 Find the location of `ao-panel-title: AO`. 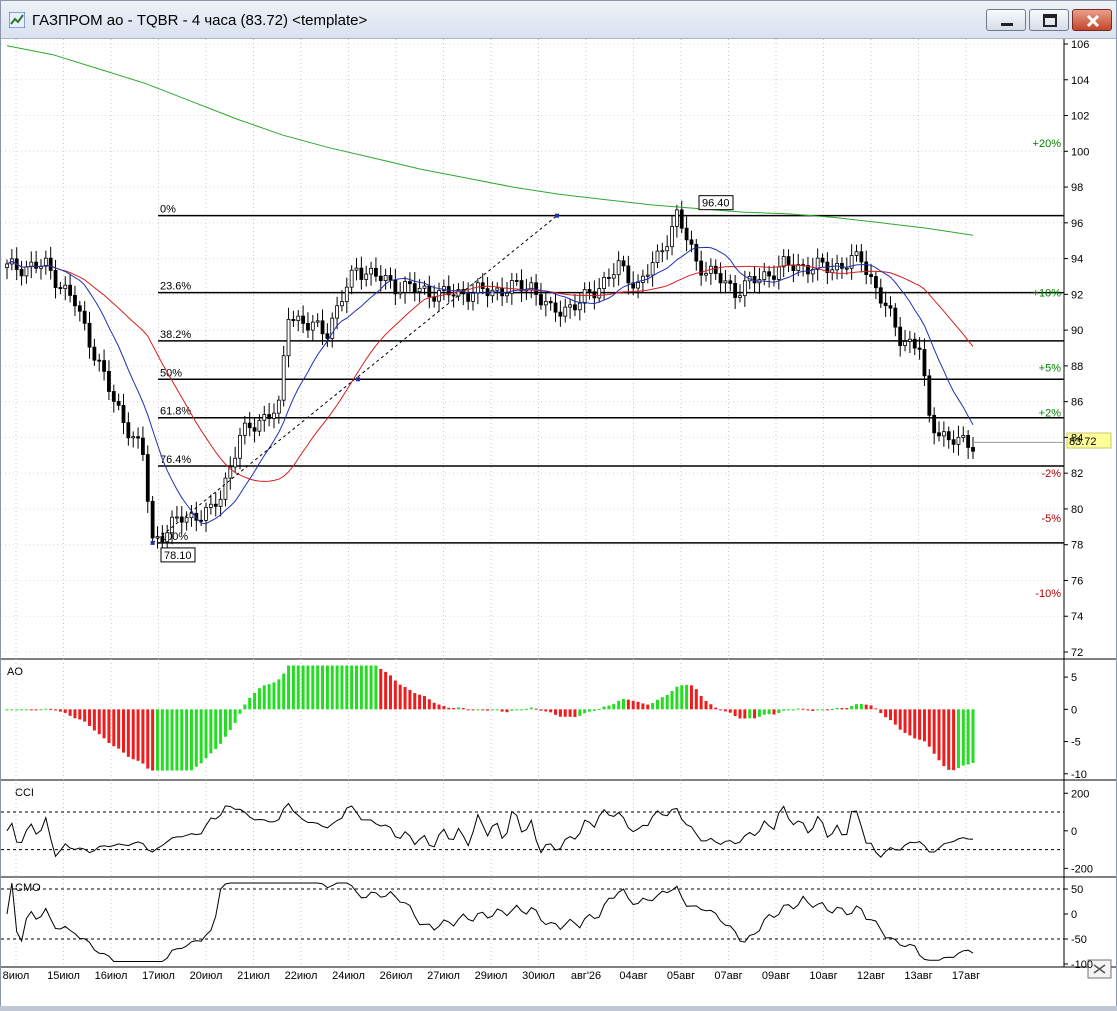

ao-panel-title: AO is located at coordinates (15, 672).